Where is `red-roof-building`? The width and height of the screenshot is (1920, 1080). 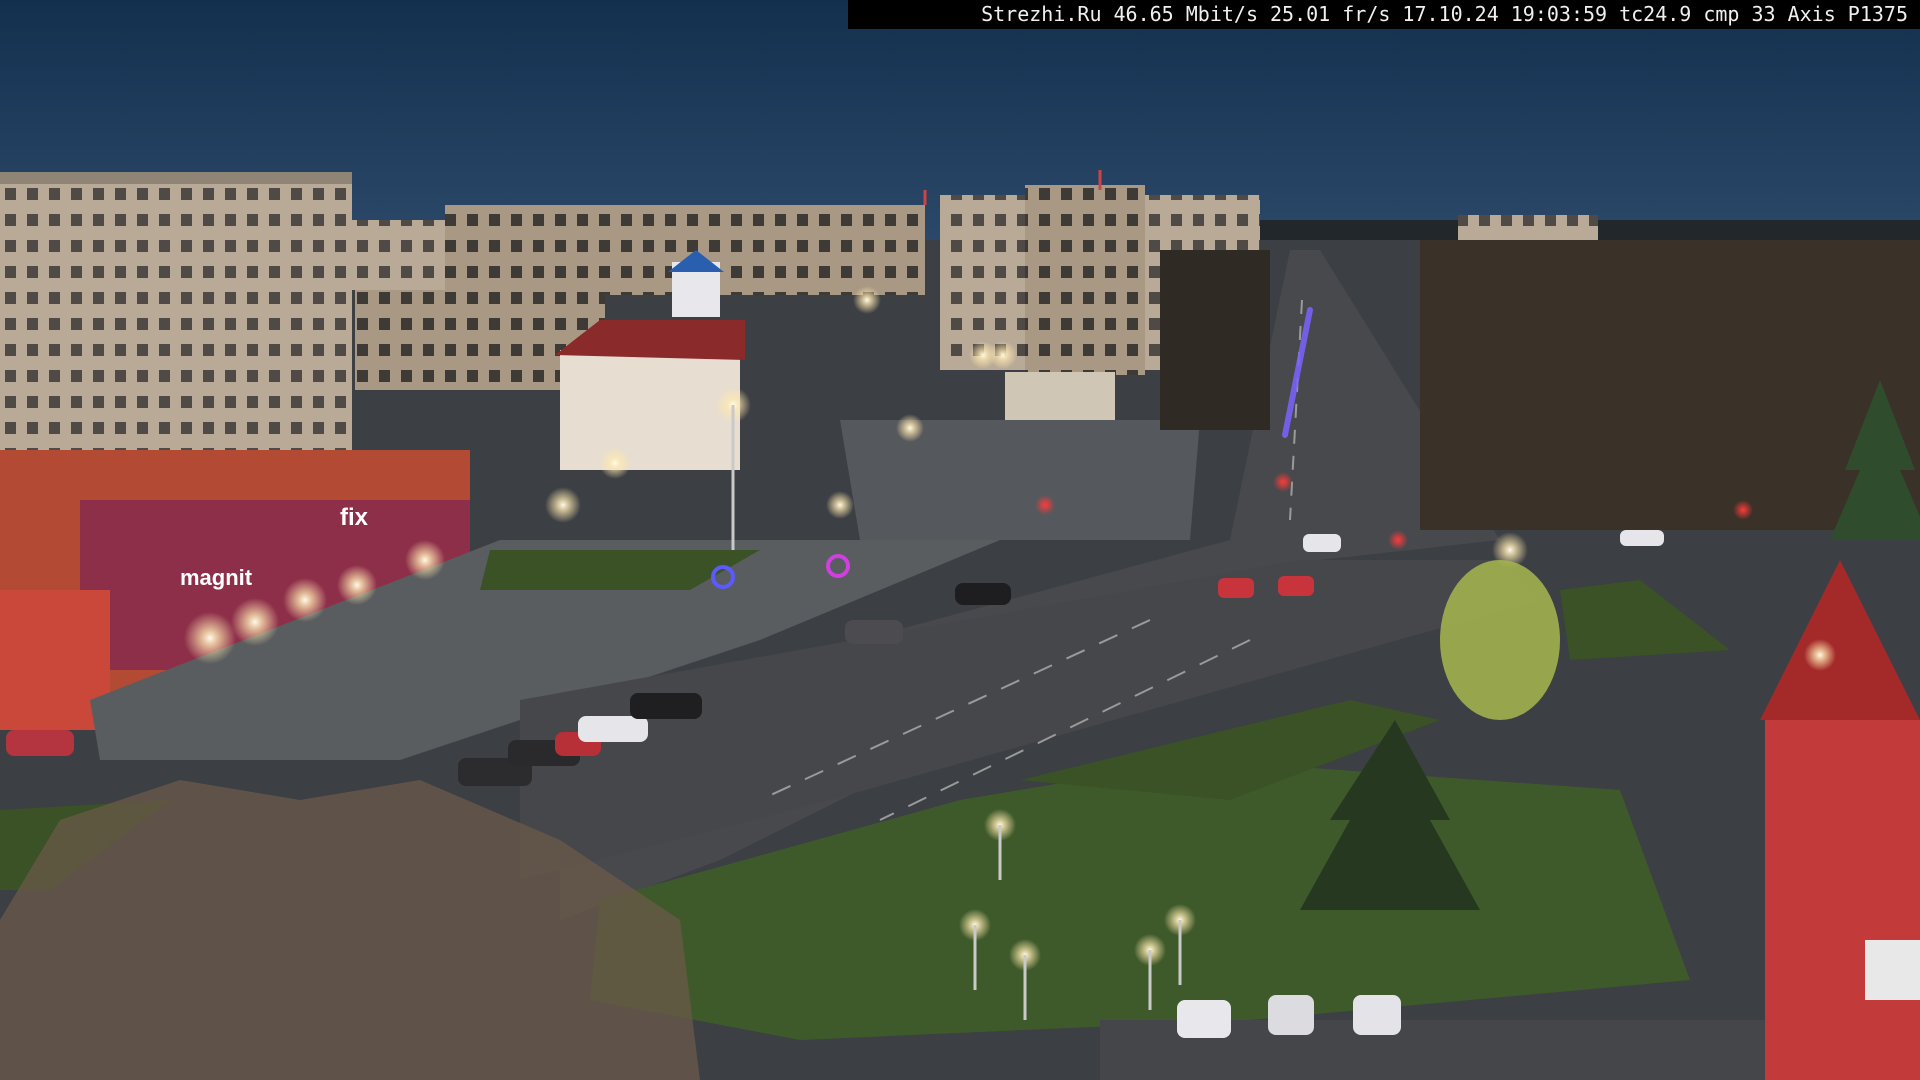 red-roof-building is located at coordinates (650, 410).